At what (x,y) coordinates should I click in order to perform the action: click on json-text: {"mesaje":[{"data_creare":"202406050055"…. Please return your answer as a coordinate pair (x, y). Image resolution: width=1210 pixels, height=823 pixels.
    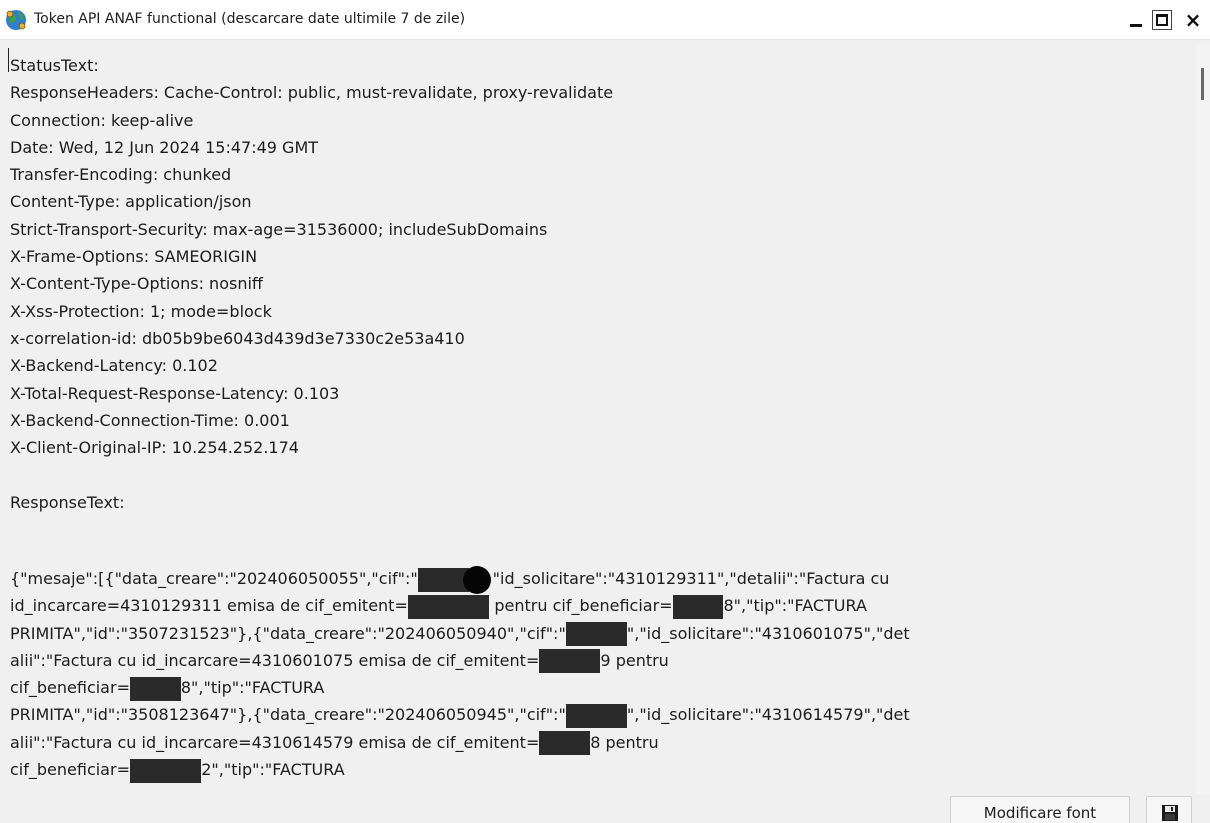
    Looking at the image, I should click on (214, 578).